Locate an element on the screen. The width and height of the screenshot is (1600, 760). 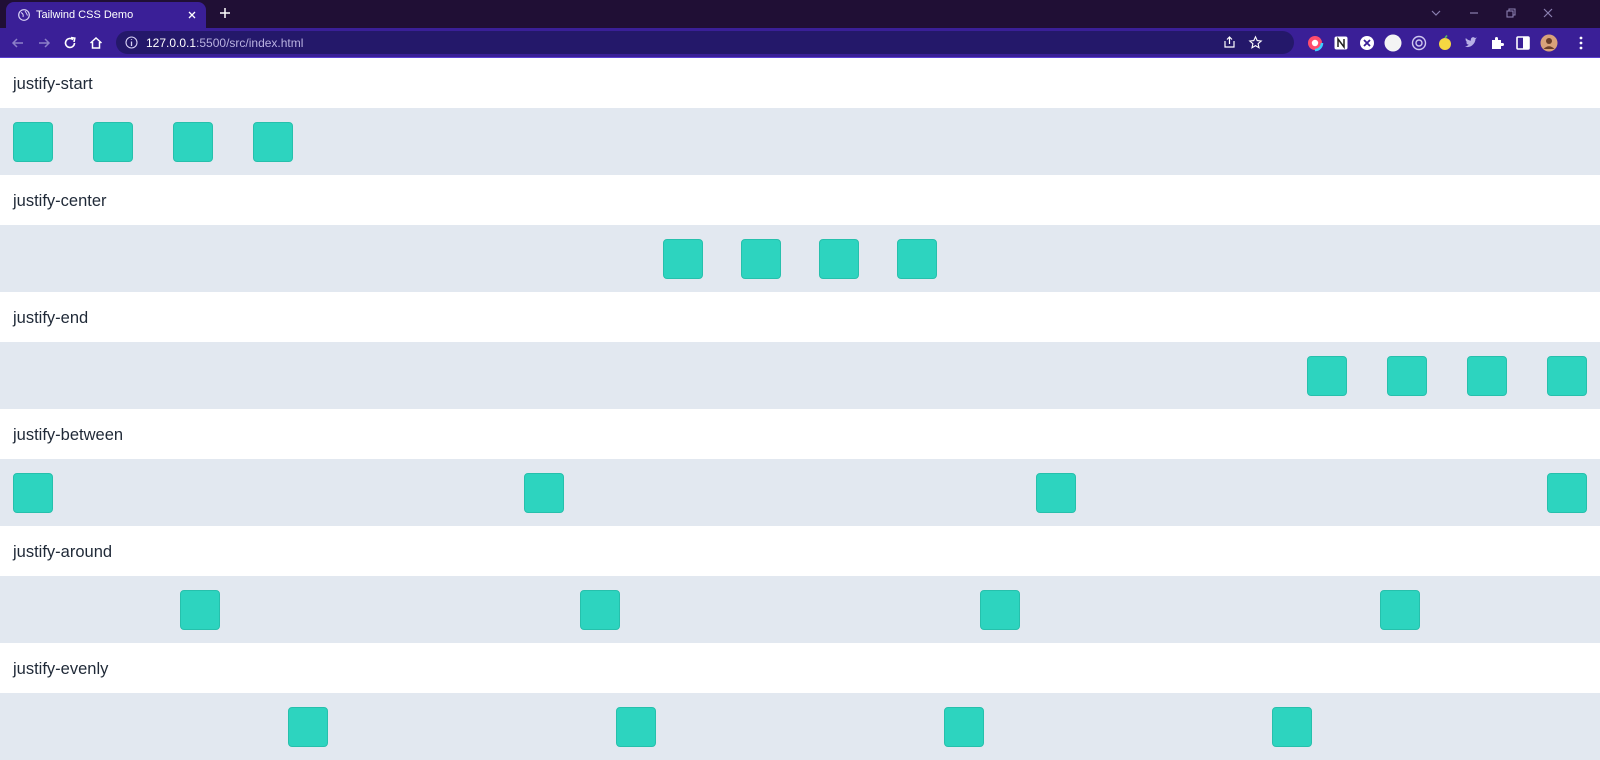
section-label-justify-between: justify-between is located at coordinates (68, 435).